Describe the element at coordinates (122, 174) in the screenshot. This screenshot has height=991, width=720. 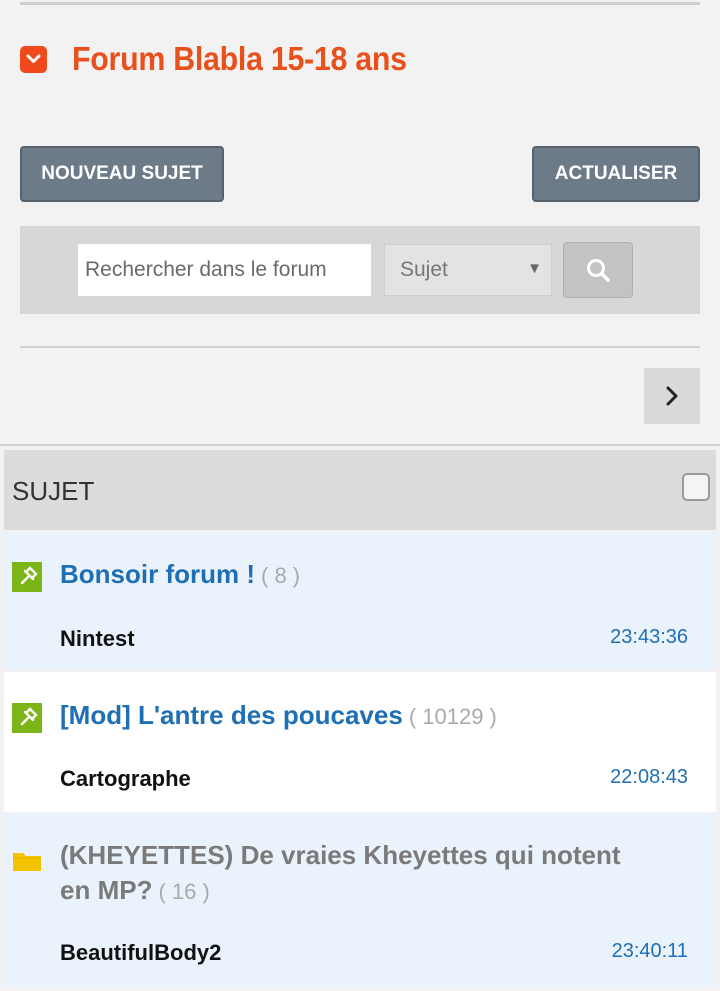
I see `new-topic-button: NOUVEAU SUJET` at that location.